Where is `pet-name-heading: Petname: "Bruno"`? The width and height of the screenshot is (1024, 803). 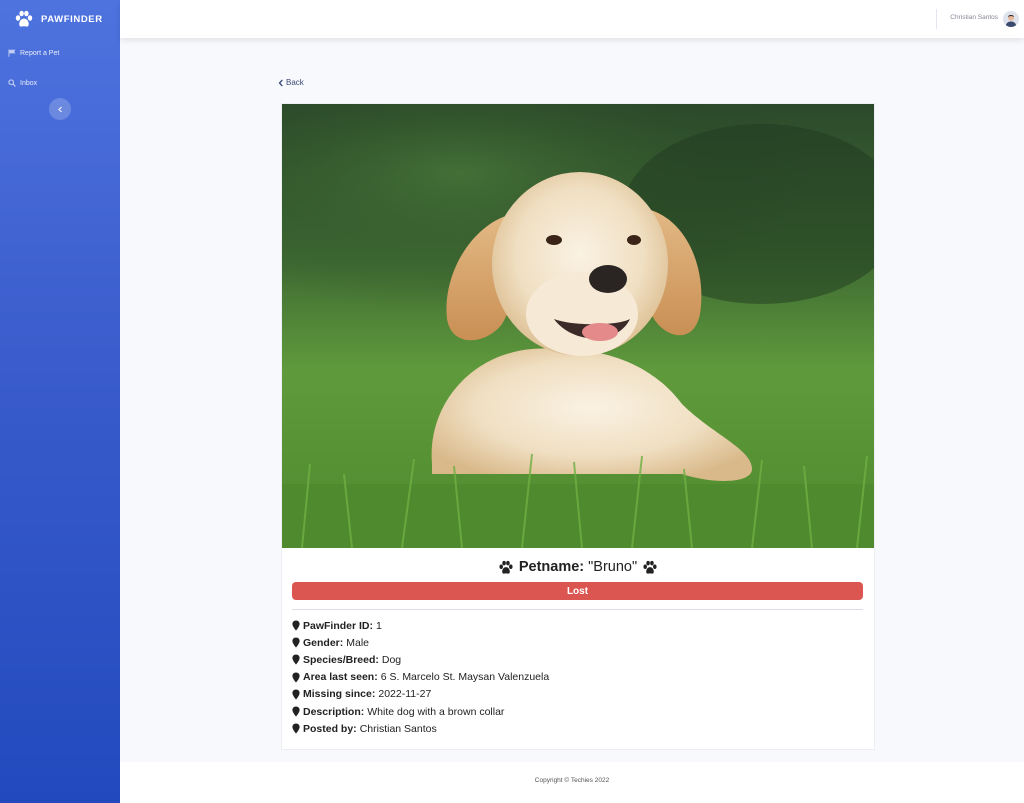 pet-name-heading: Petname: "Bruno" is located at coordinates (578, 567).